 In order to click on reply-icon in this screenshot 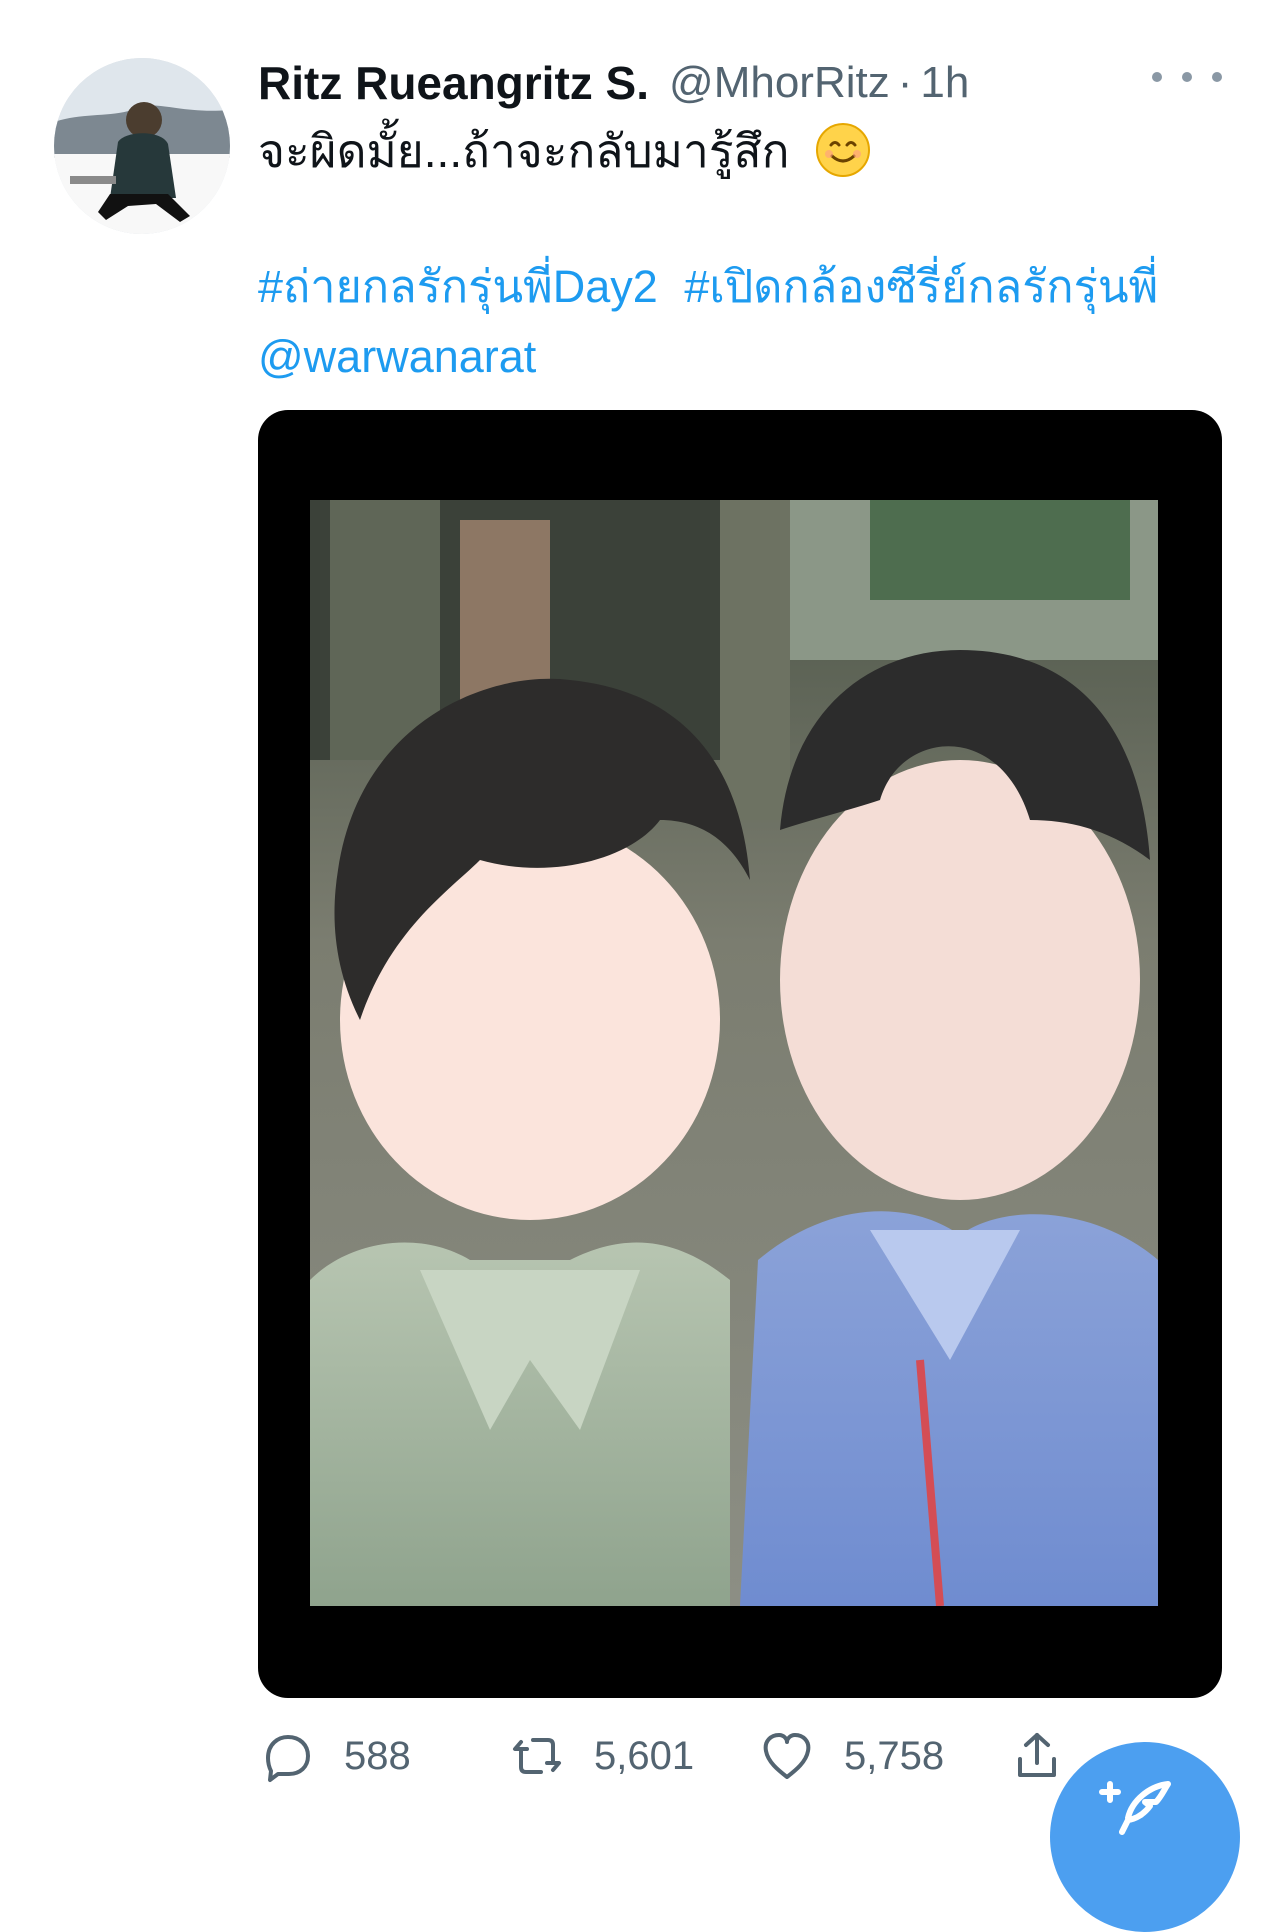, I will do `click(287, 1756)`.